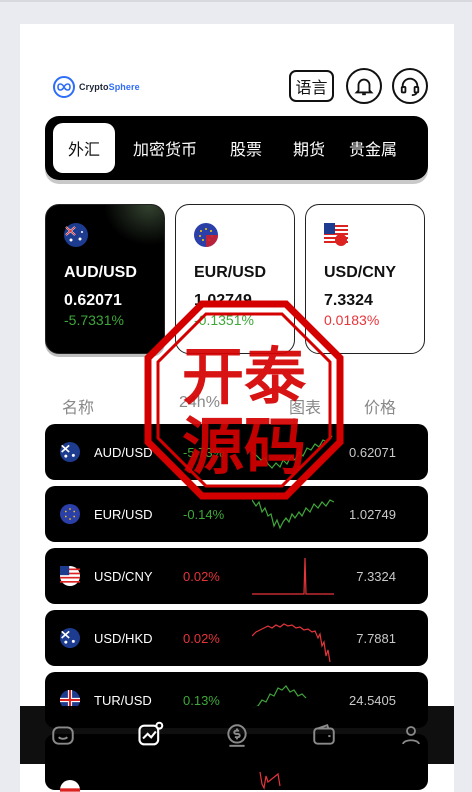 This screenshot has height=792, width=472. Describe the element at coordinates (376, 638) in the screenshot. I see `row-price: 7.7881` at that location.